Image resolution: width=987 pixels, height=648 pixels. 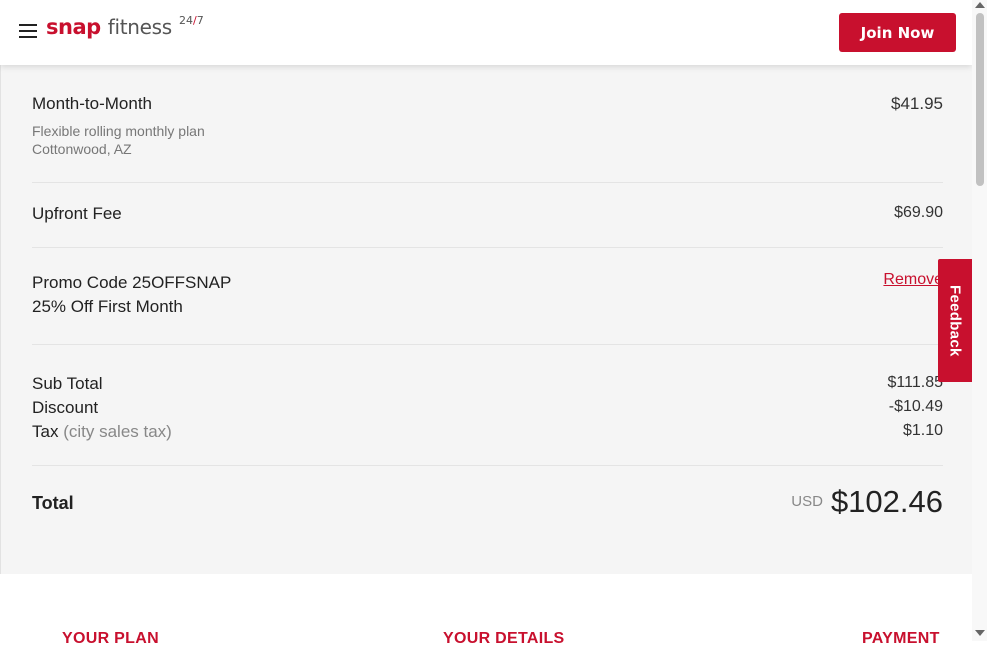 What do you see at coordinates (504, 639) in the screenshot?
I see `step-your-details: YOUR DETAILS` at bounding box center [504, 639].